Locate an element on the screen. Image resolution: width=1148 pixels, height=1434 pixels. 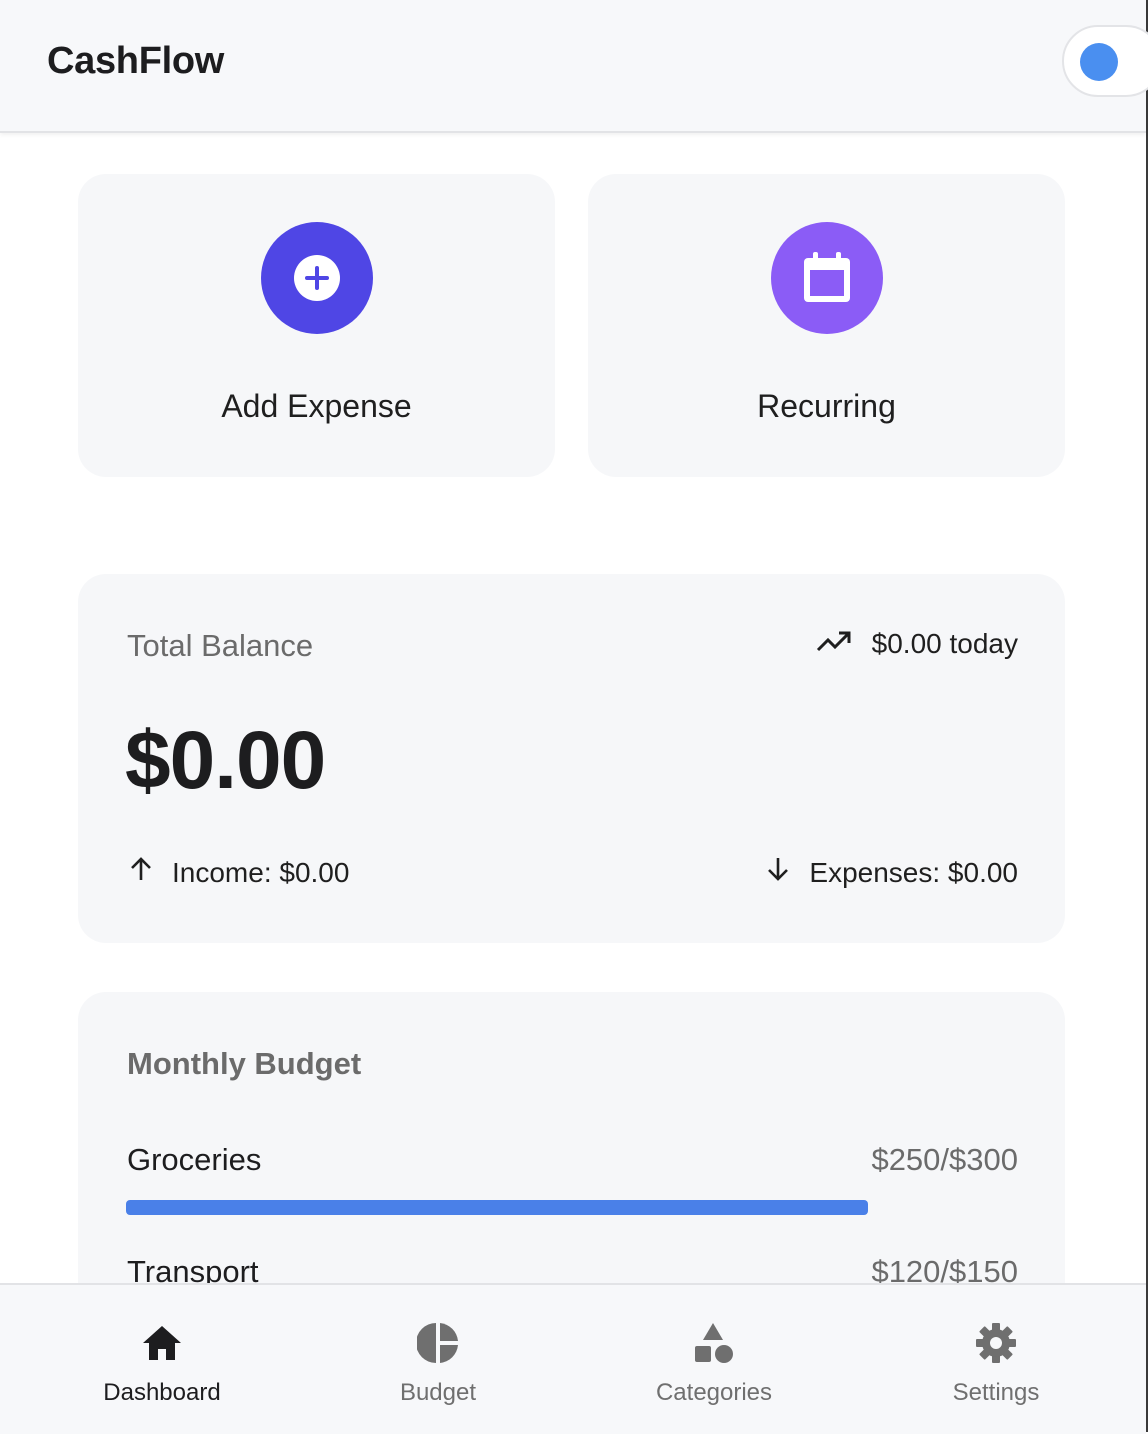
nav-item-dashboard: Dashboard is located at coordinates (162, 1359).